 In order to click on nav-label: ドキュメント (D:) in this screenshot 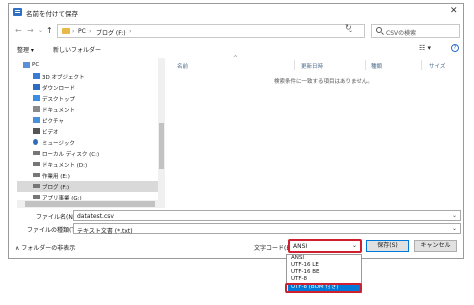, I will do `click(65, 166)`.